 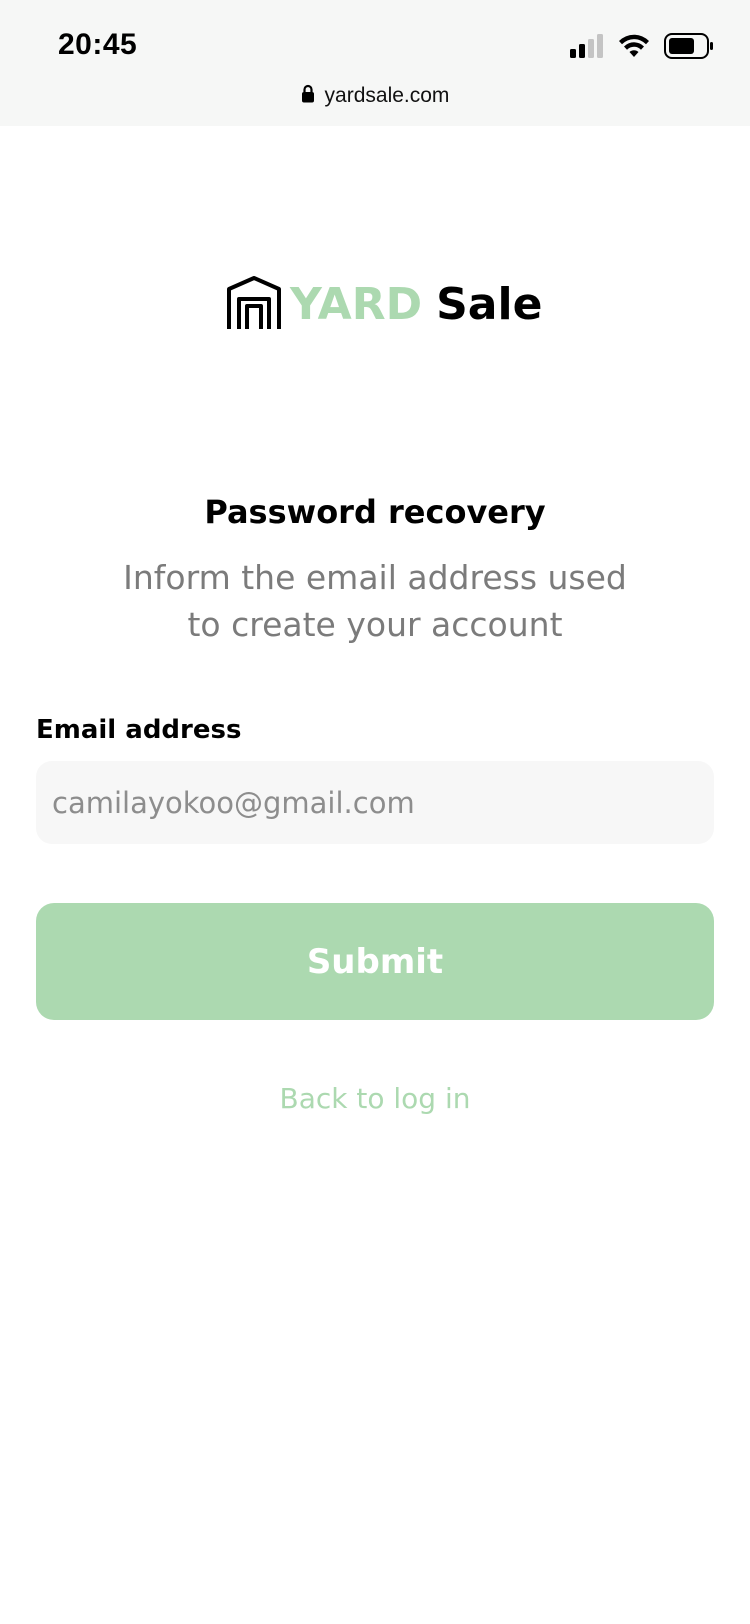 What do you see at coordinates (375, 577) in the screenshot?
I see `subtitle-line-1: Inform the email address used` at bounding box center [375, 577].